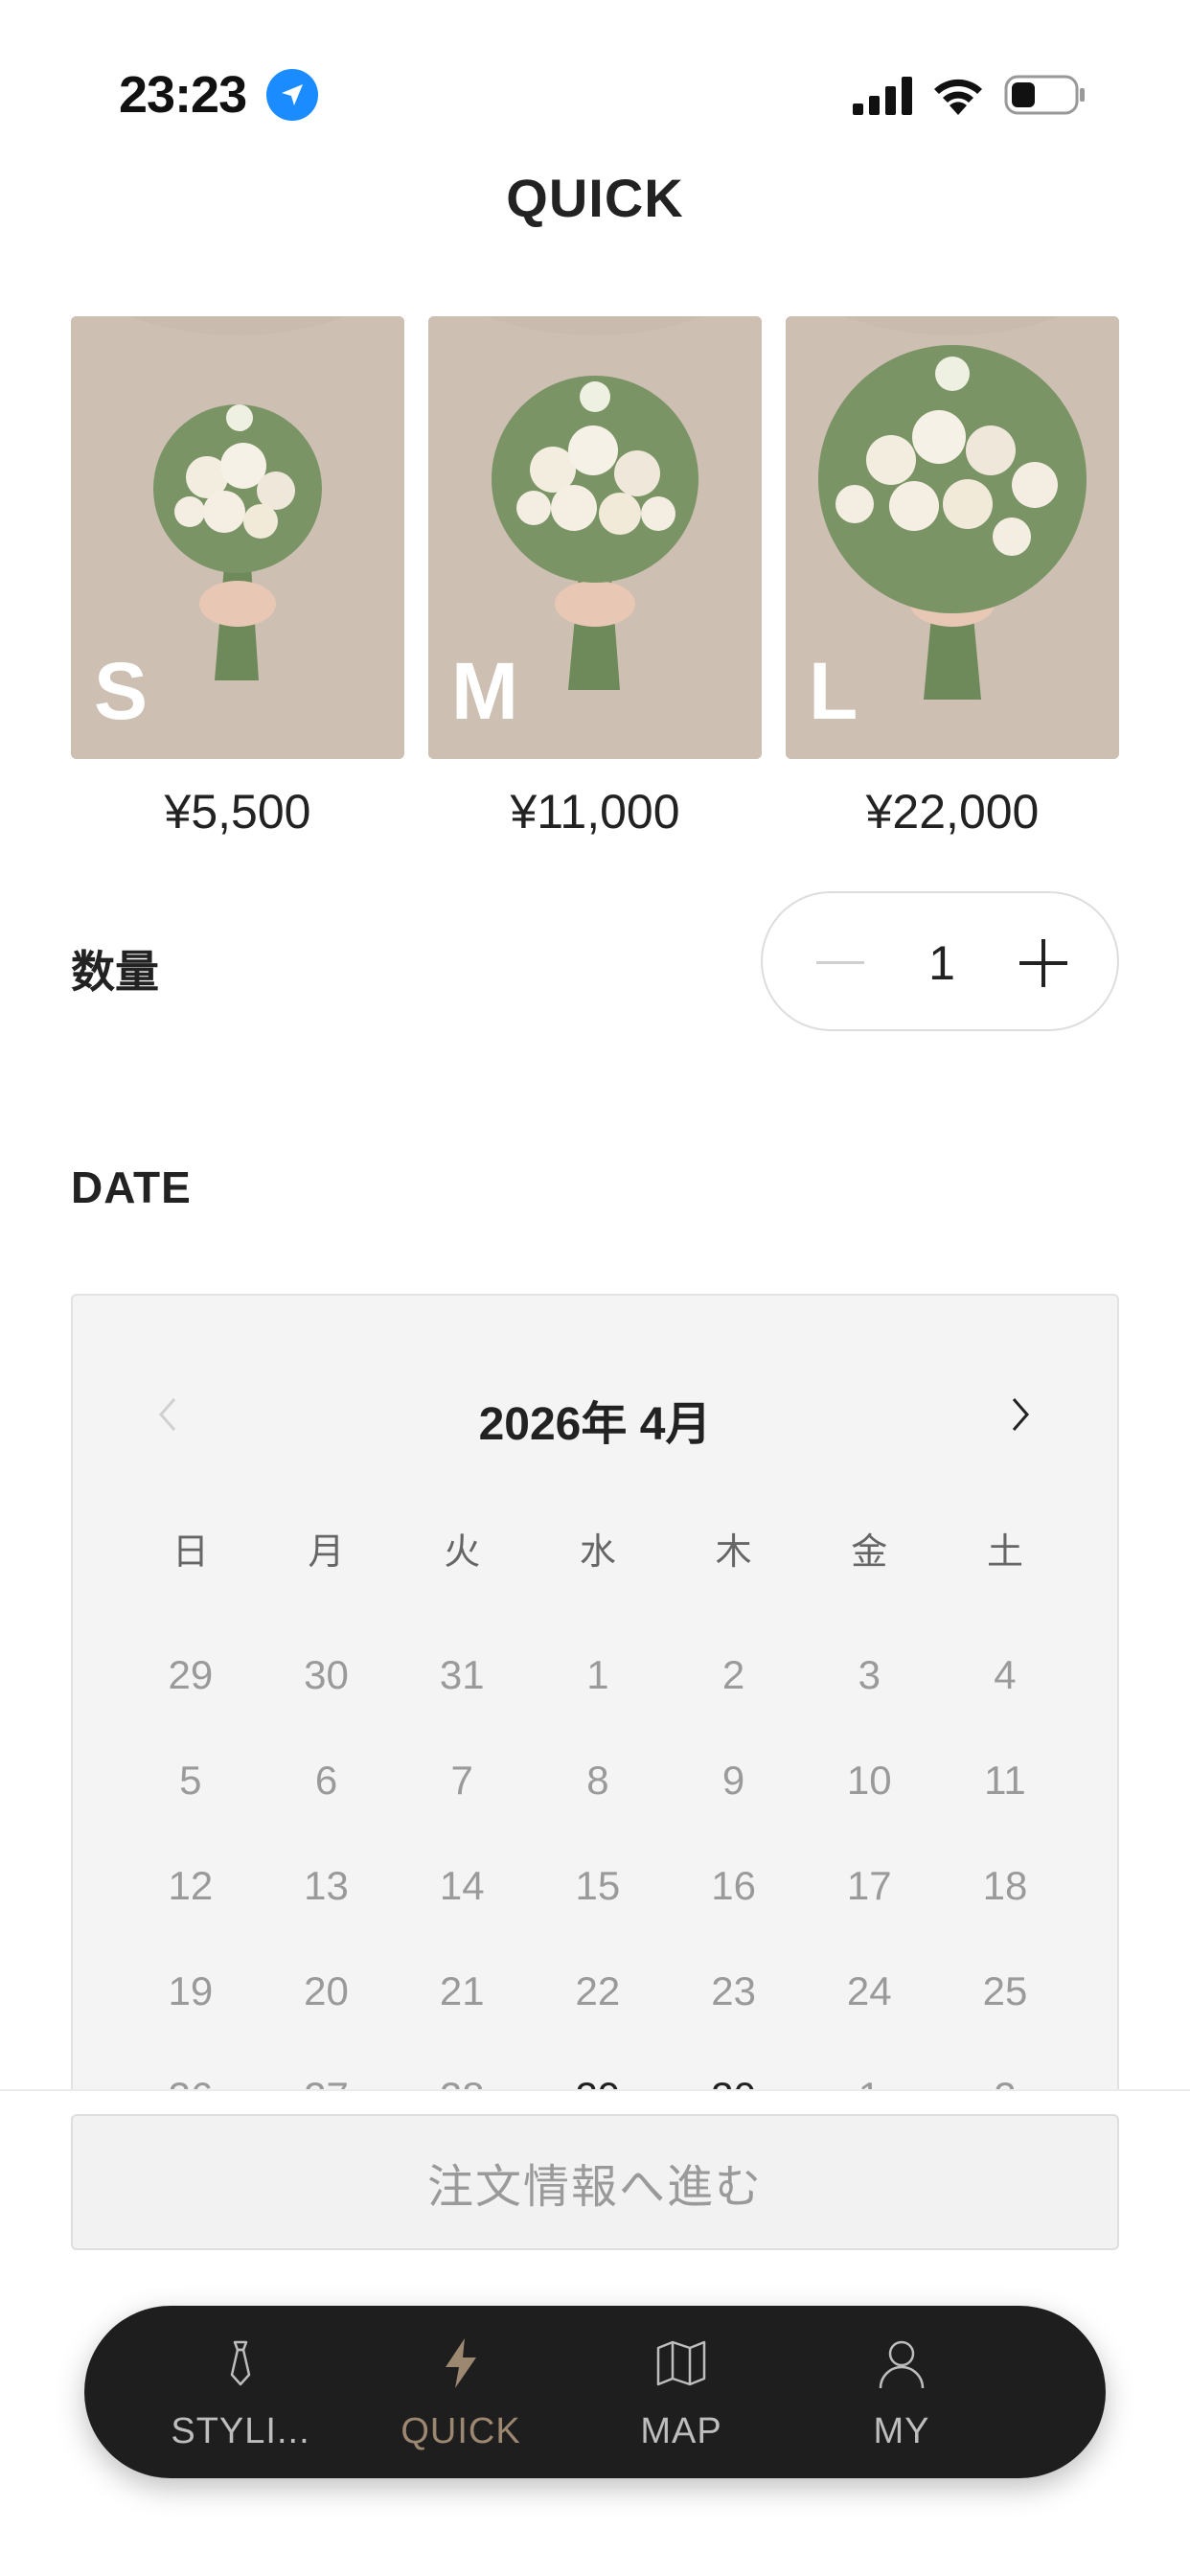  I want to click on quantity-label: 数量, so click(115, 972).